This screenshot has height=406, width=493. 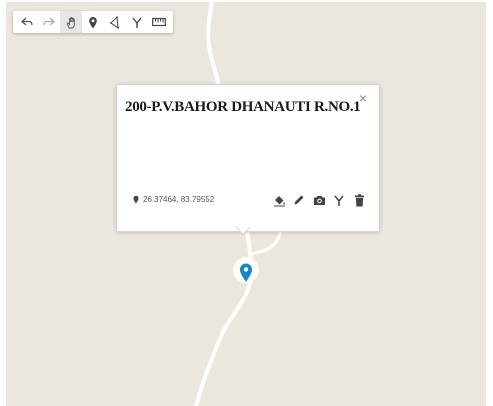 What do you see at coordinates (363, 98) in the screenshot?
I see `popup-close-button: ×` at bounding box center [363, 98].